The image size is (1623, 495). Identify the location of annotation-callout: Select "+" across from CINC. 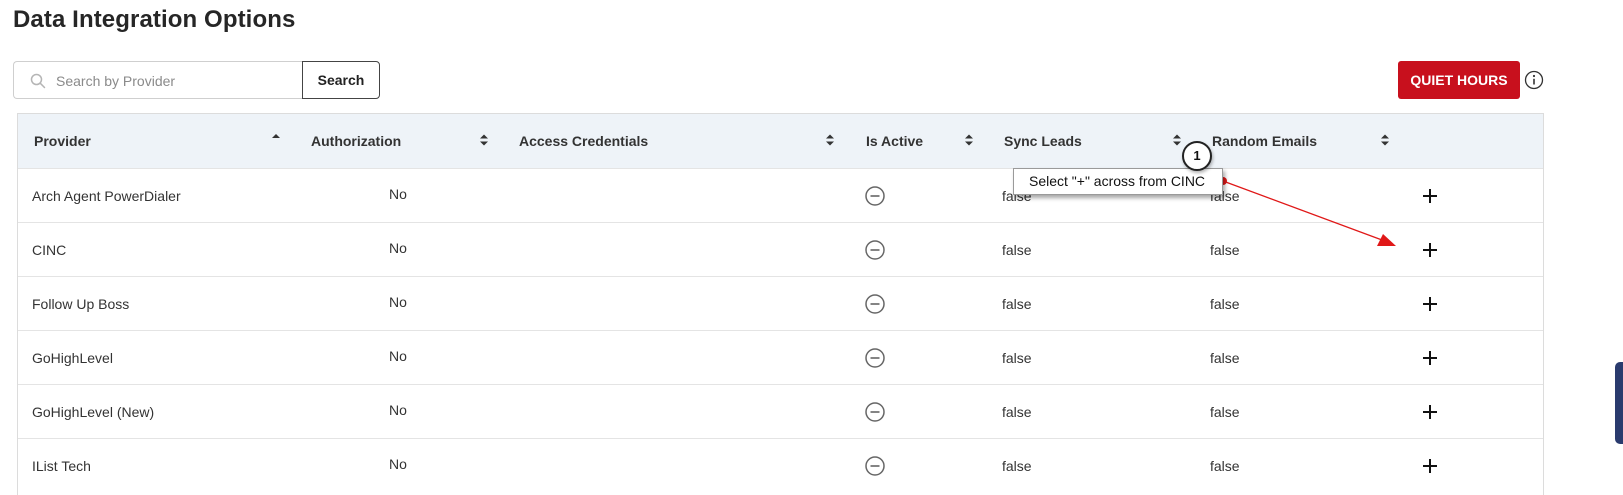
(1118, 181).